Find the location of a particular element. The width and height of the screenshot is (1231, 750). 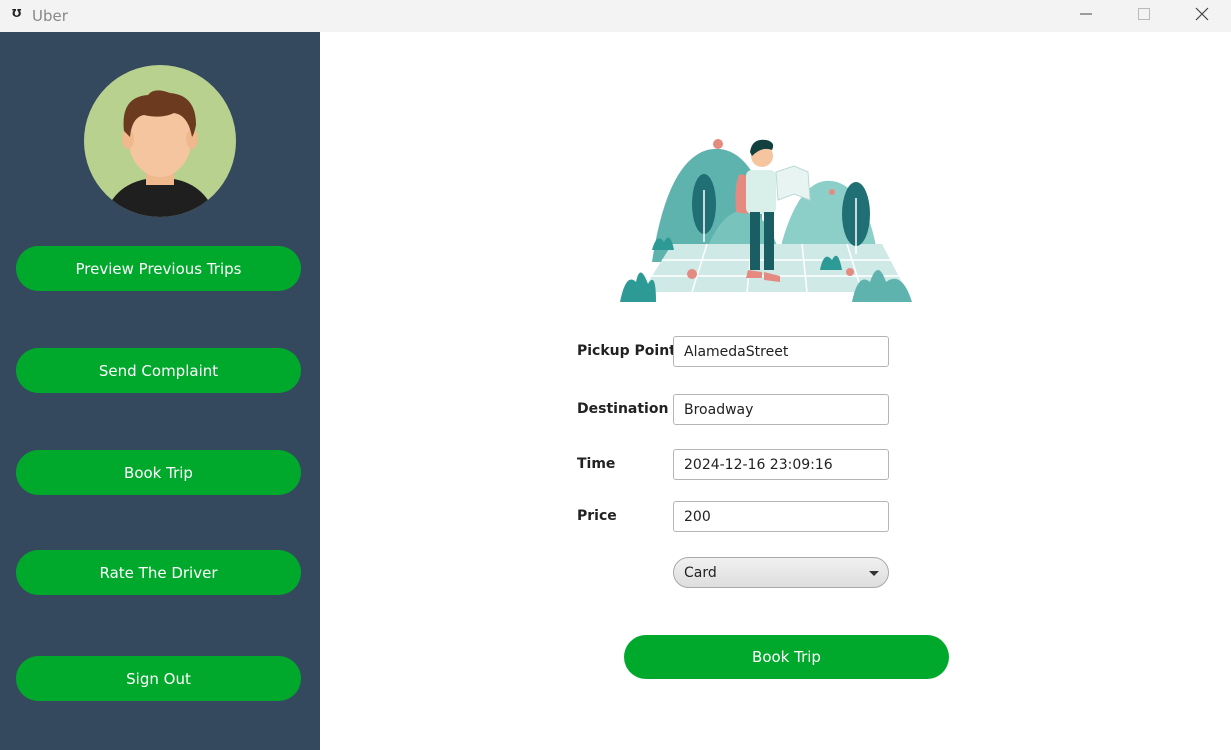

pickup-point-input: AlamedaStreet is located at coordinates (781, 351).